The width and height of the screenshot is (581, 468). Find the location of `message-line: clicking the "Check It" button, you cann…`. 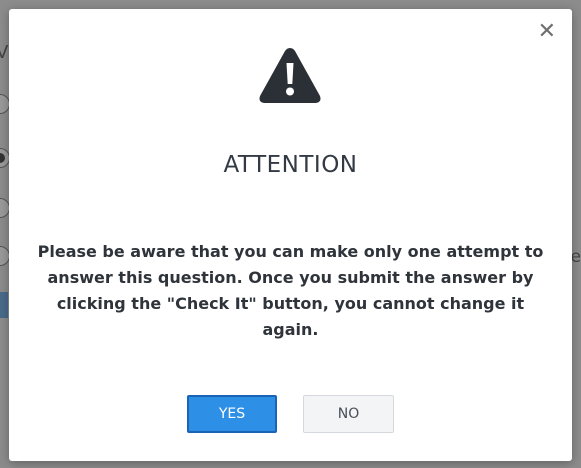

message-line: clicking the "Check It" button, you cann… is located at coordinates (290, 303).